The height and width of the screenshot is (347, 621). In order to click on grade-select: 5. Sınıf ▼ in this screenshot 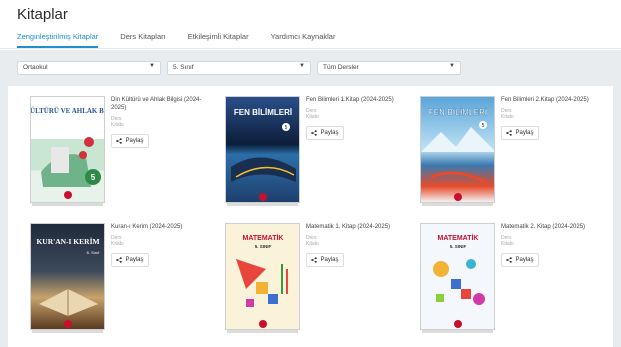, I will do `click(239, 68)`.